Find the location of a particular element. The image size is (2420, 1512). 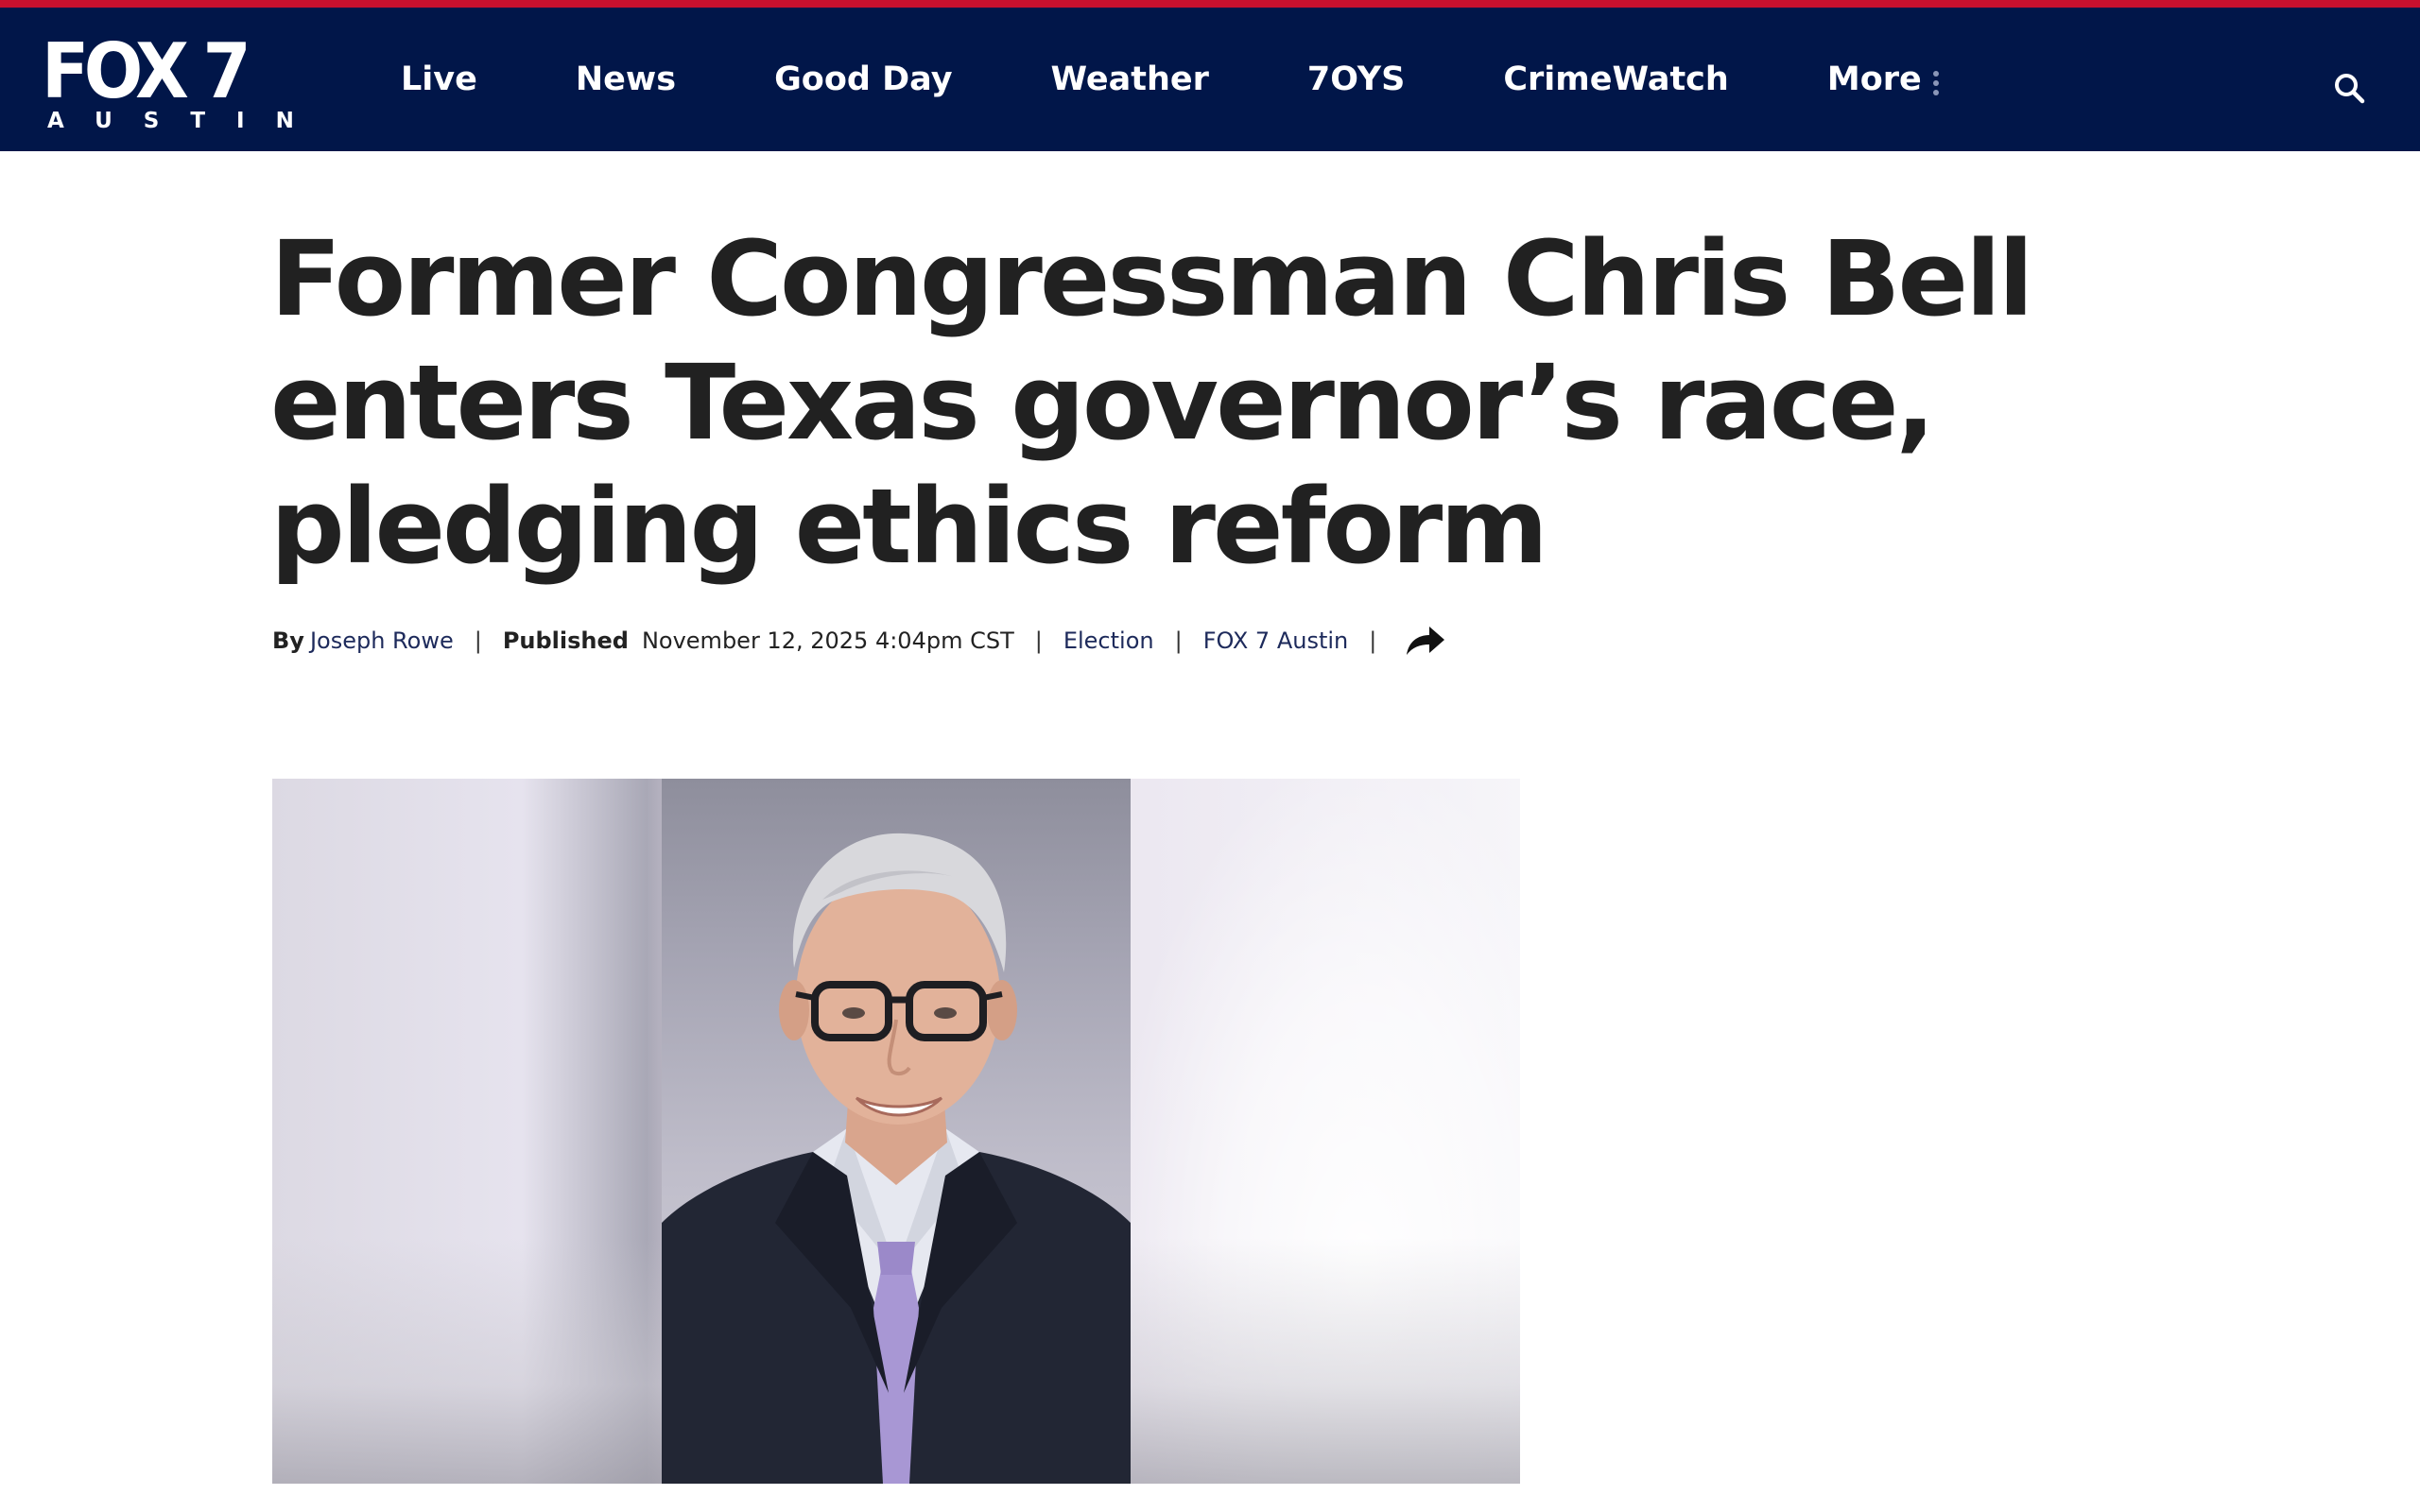

portrait-photo is located at coordinates (896, 1131).